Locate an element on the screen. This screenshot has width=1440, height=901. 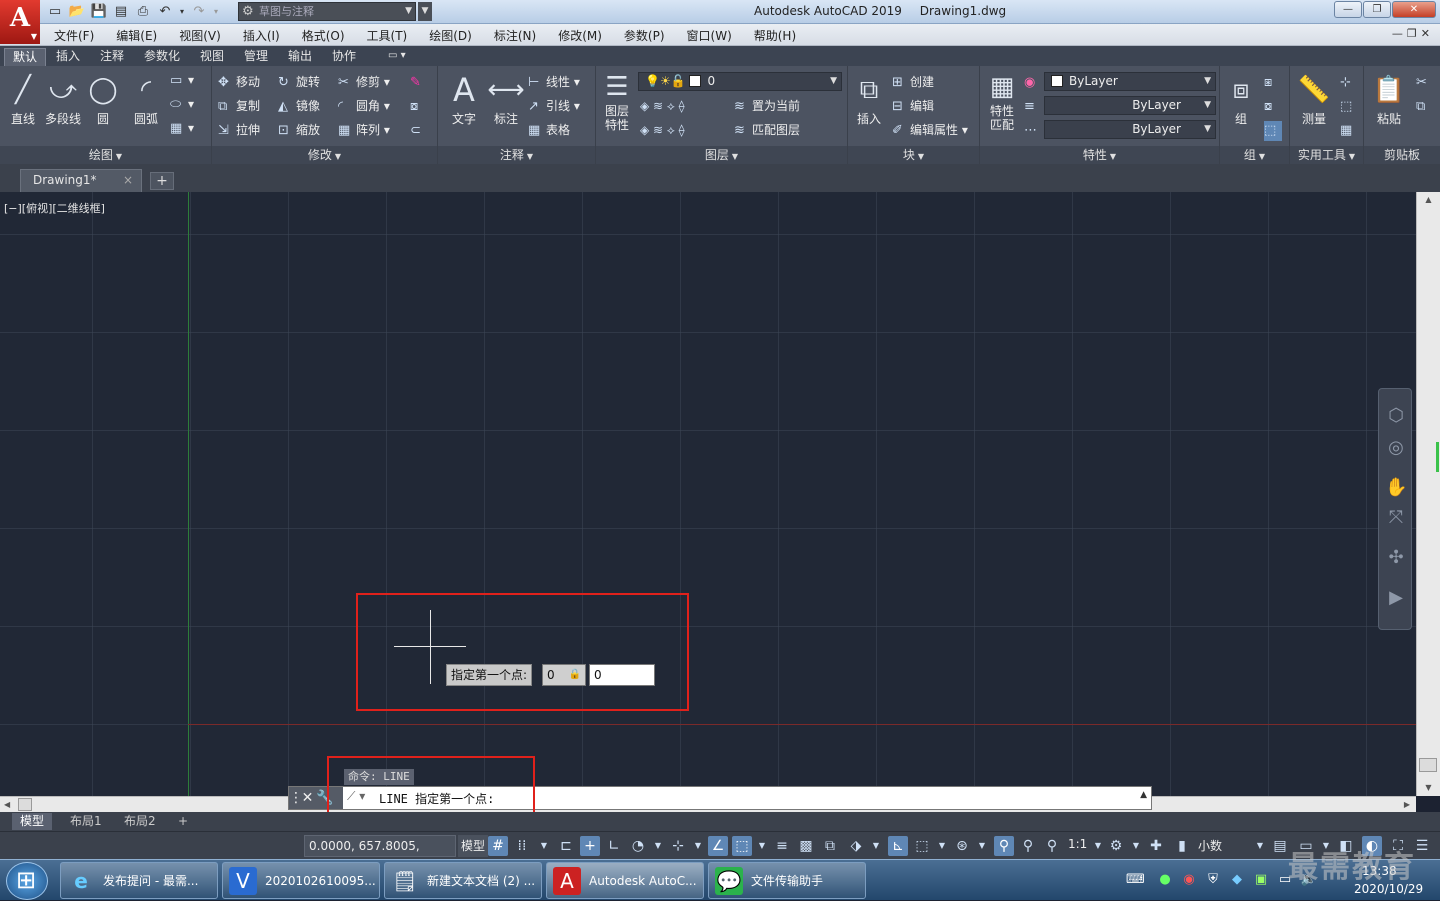
hatch-button: ⬭ ▾ is located at coordinates (182, 104).